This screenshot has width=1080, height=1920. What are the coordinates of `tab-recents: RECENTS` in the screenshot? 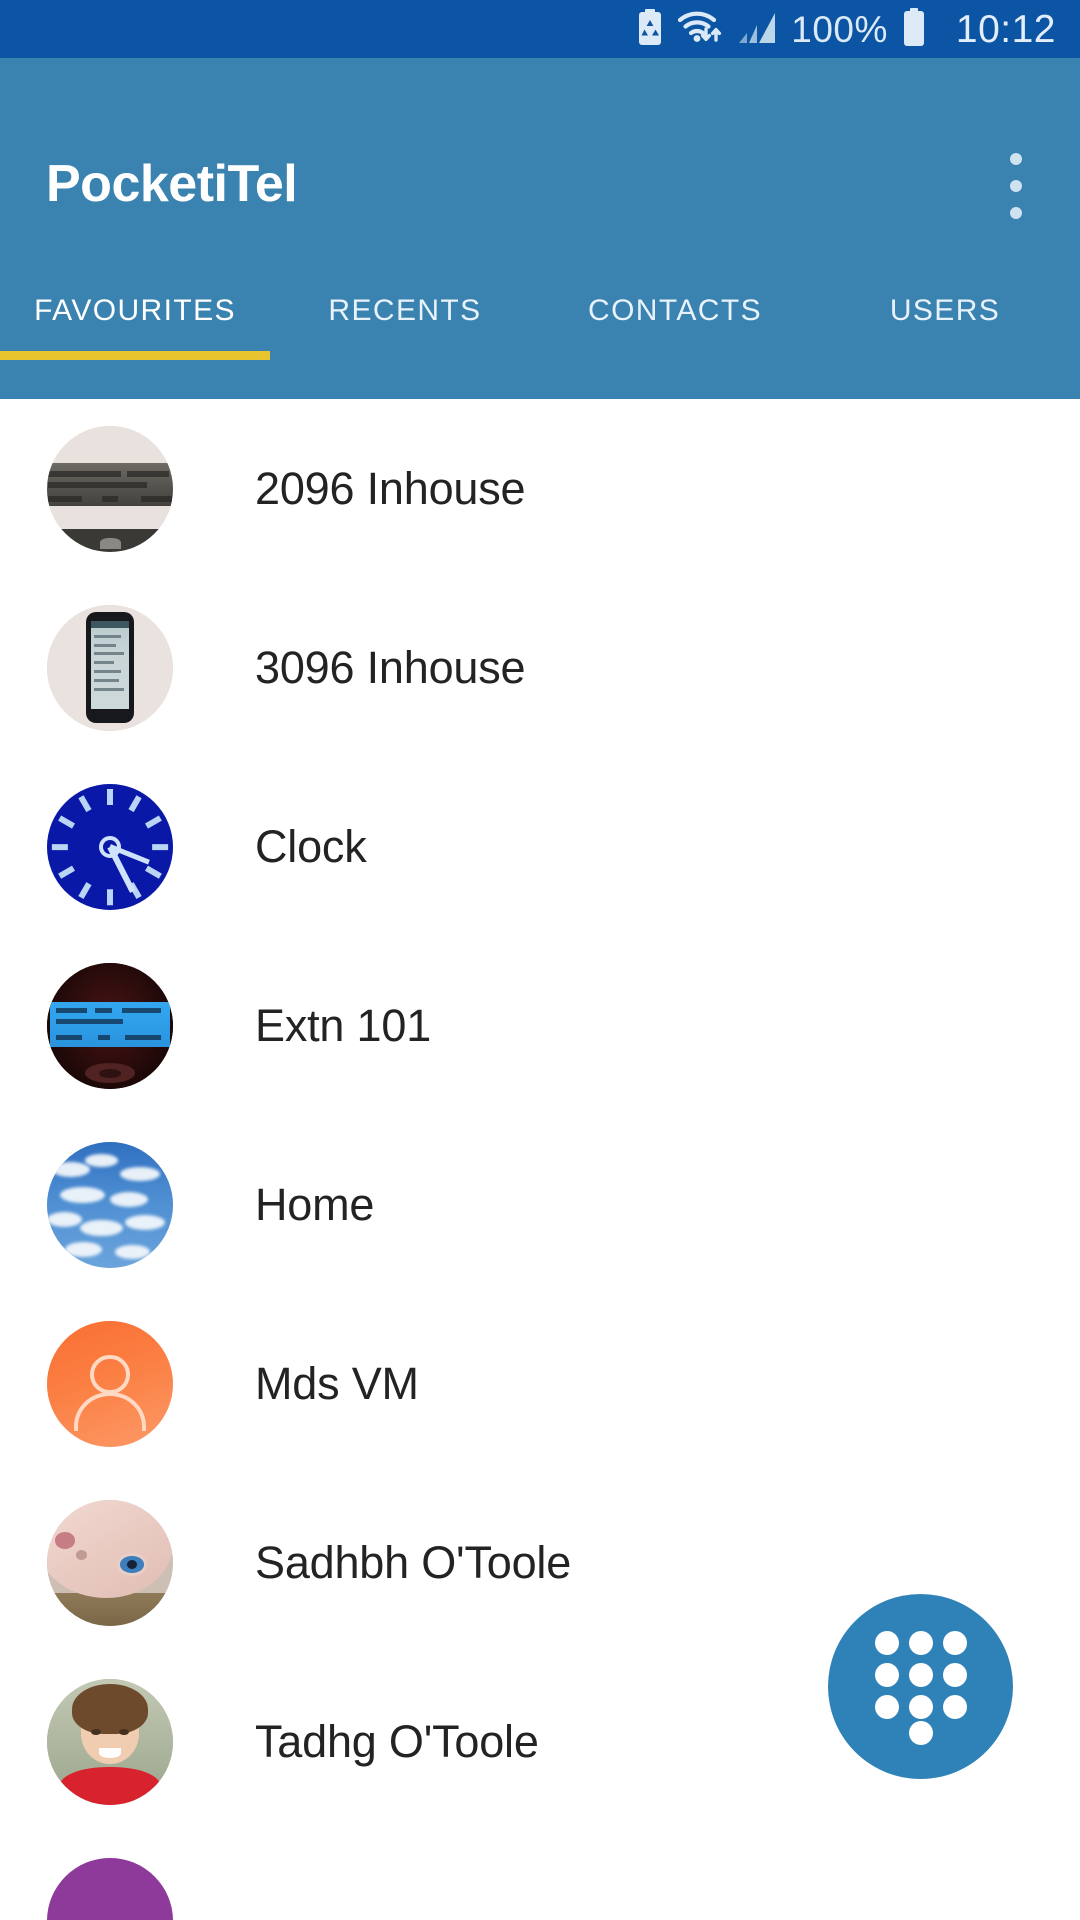 It's located at (405, 311).